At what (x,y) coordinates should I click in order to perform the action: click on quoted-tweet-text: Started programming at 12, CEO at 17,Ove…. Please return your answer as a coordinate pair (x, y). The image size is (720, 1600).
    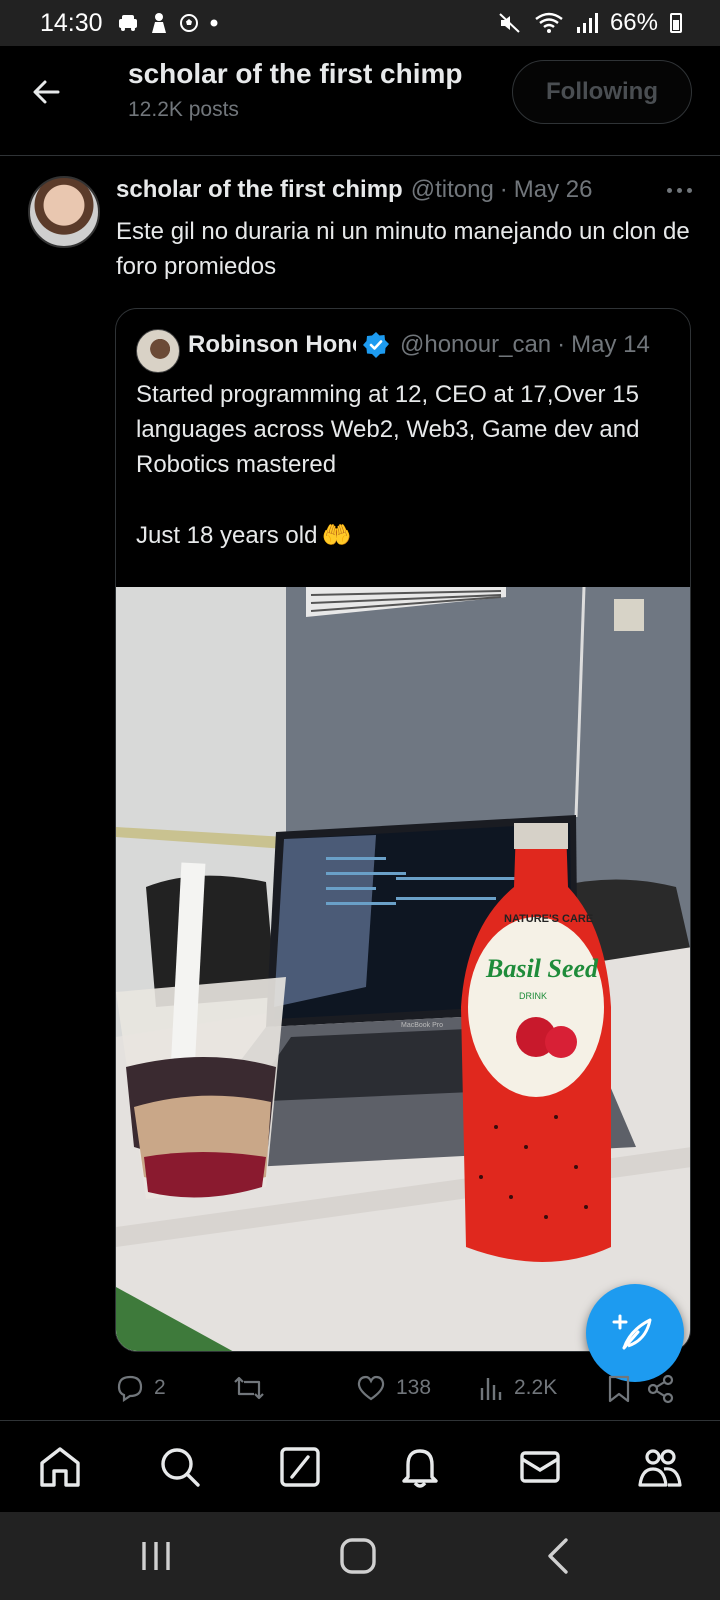
    Looking at the image, I should click on (388, 429).